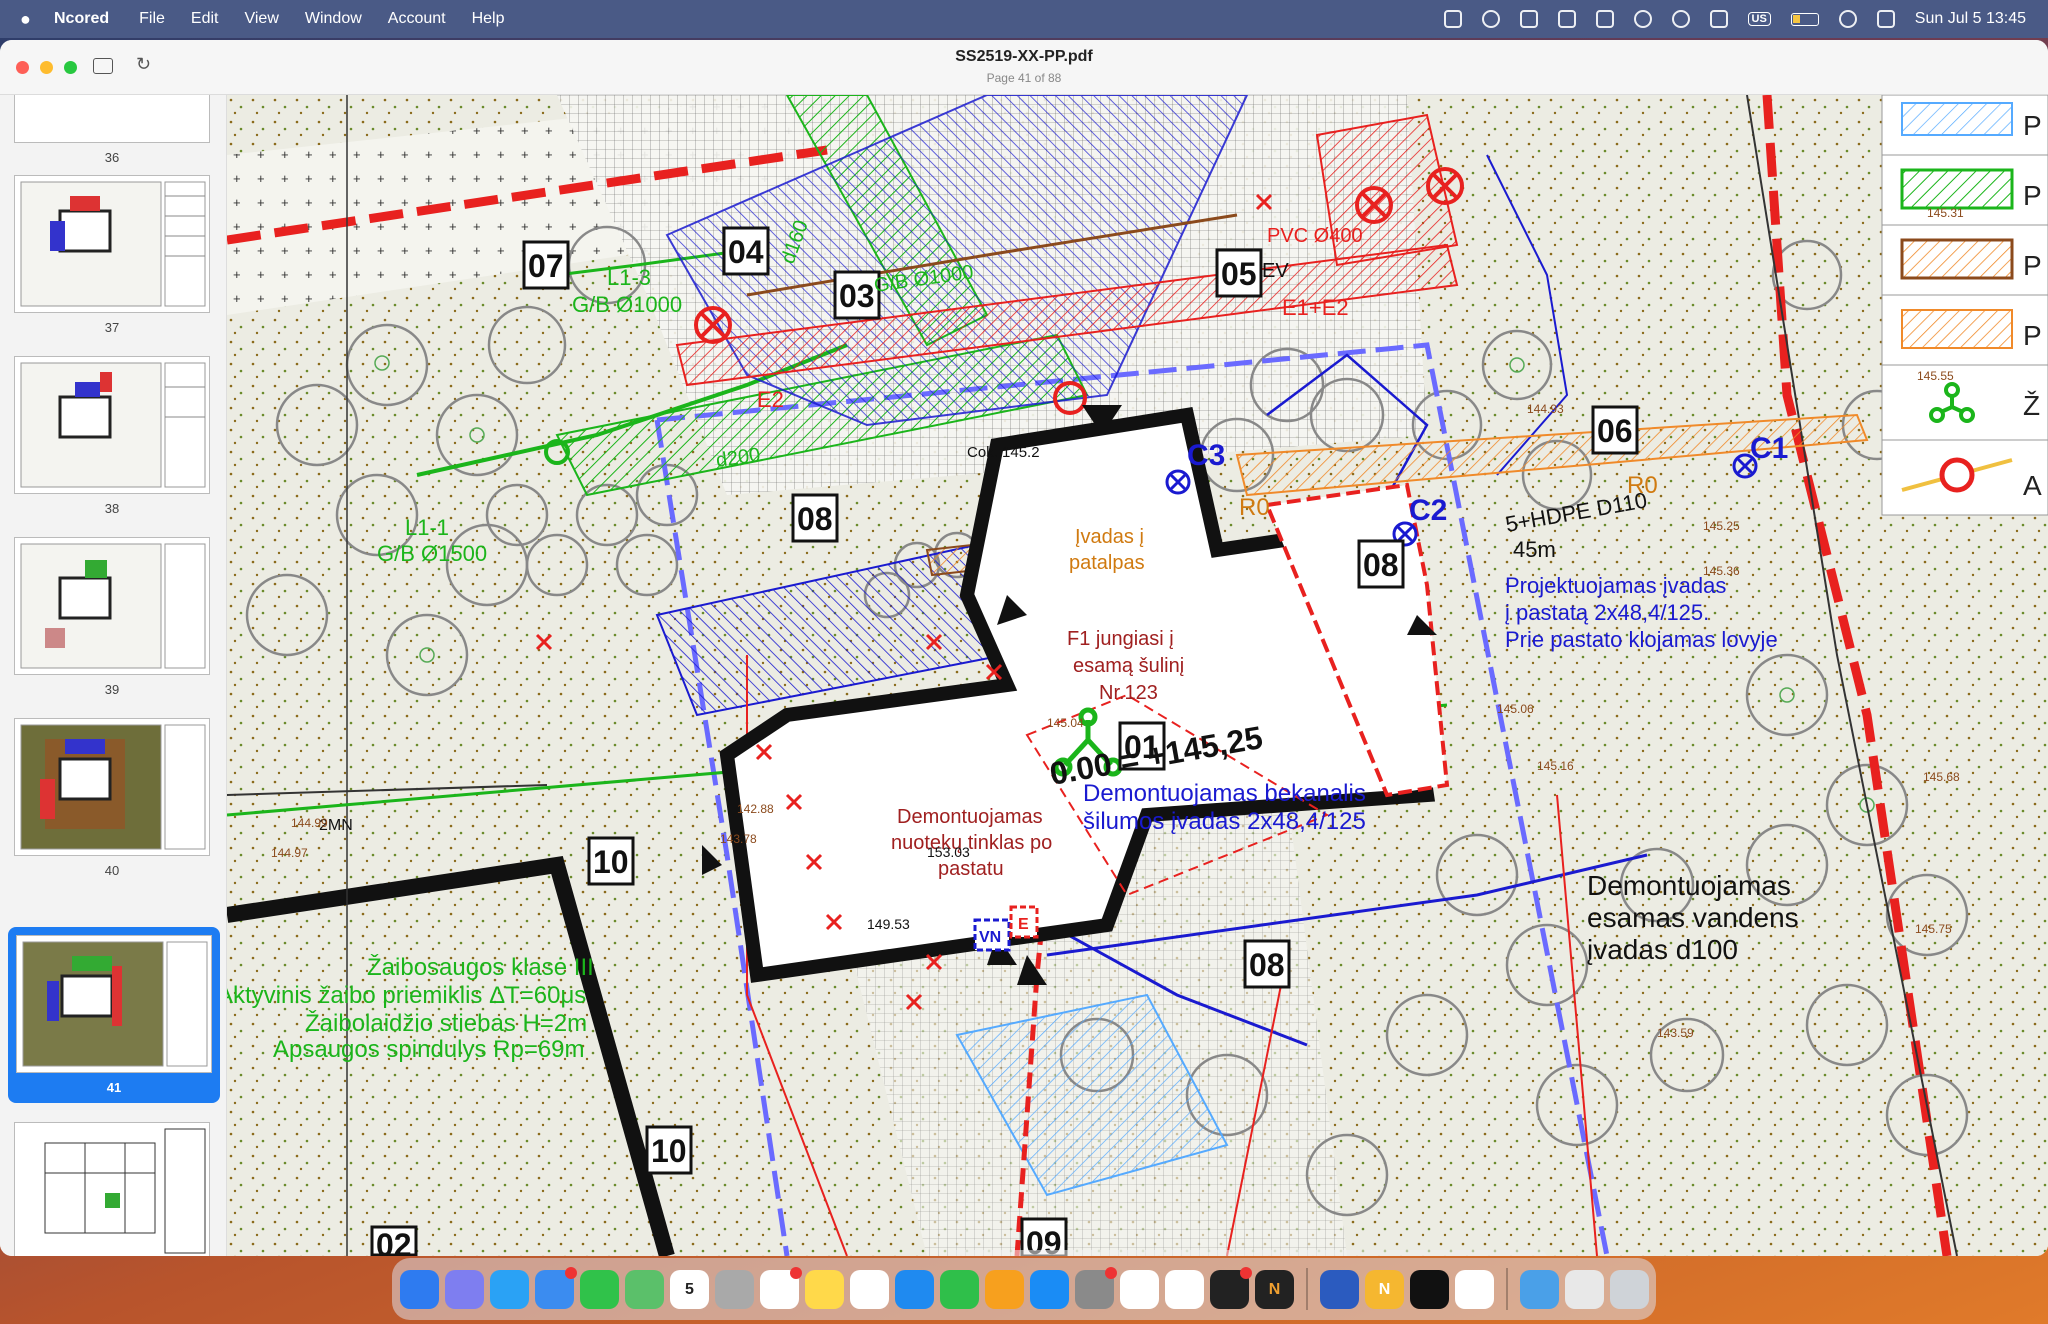 This screenshot has height=1324, width=2048. What do you see at coordinates (1957, 189) in the screenshot?
I see `legend-swatch-green` at bounding box center [1957, 189].